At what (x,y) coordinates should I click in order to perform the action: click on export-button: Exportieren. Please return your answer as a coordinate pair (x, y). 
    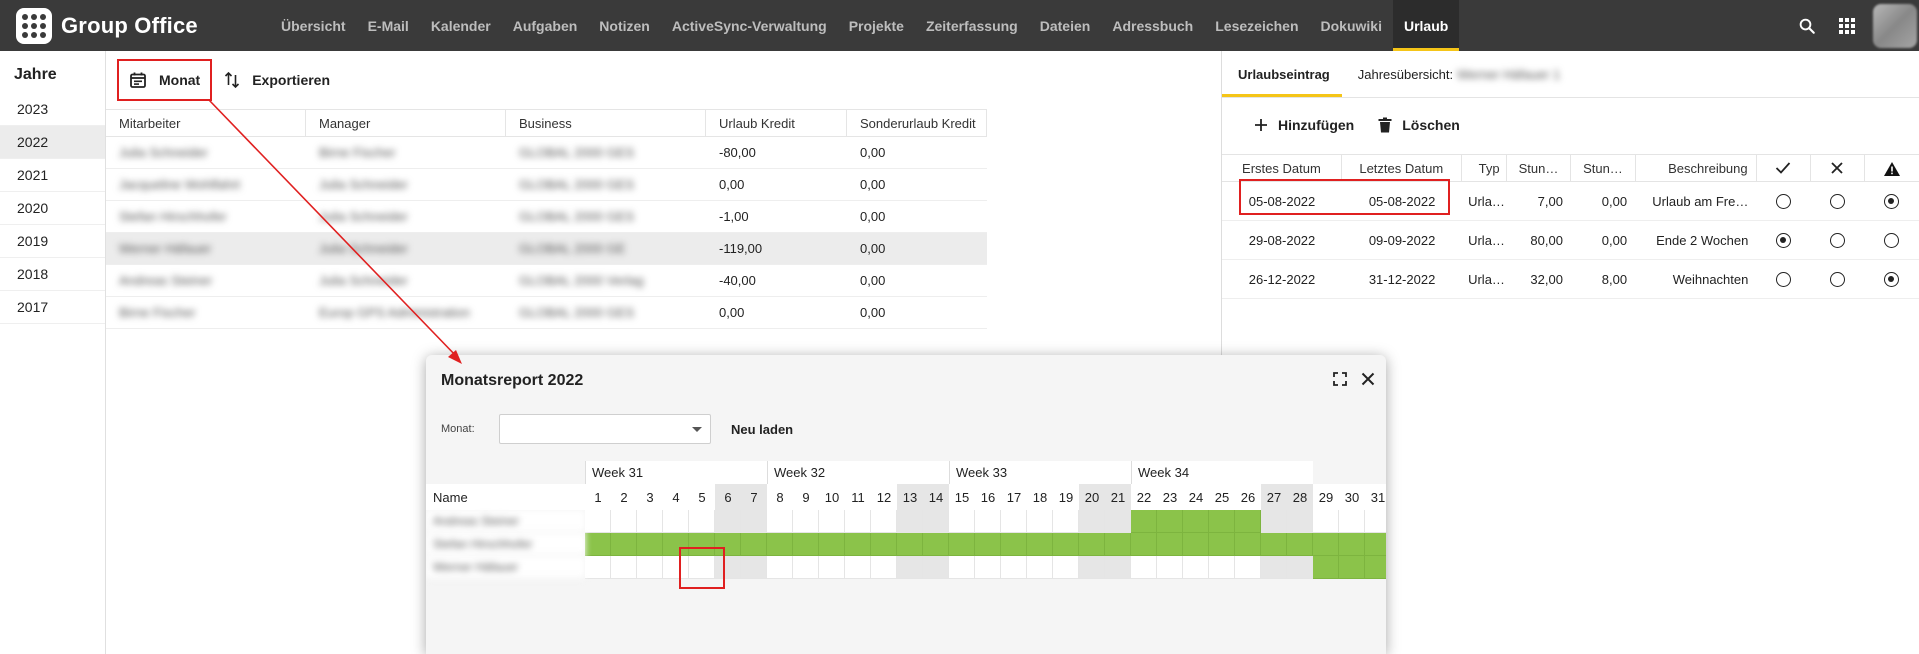
    Looking at the image, I should click on (277, 80).